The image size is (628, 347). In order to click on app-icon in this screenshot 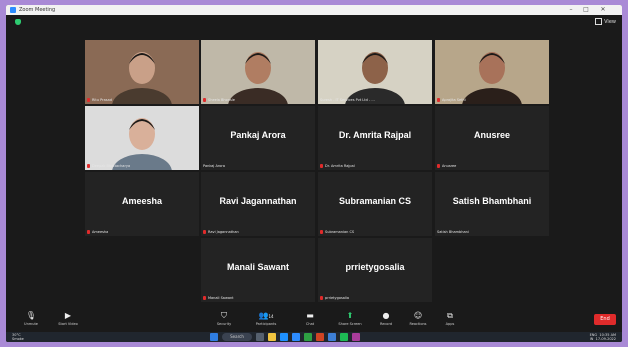, I will do `click(356, 337)`.